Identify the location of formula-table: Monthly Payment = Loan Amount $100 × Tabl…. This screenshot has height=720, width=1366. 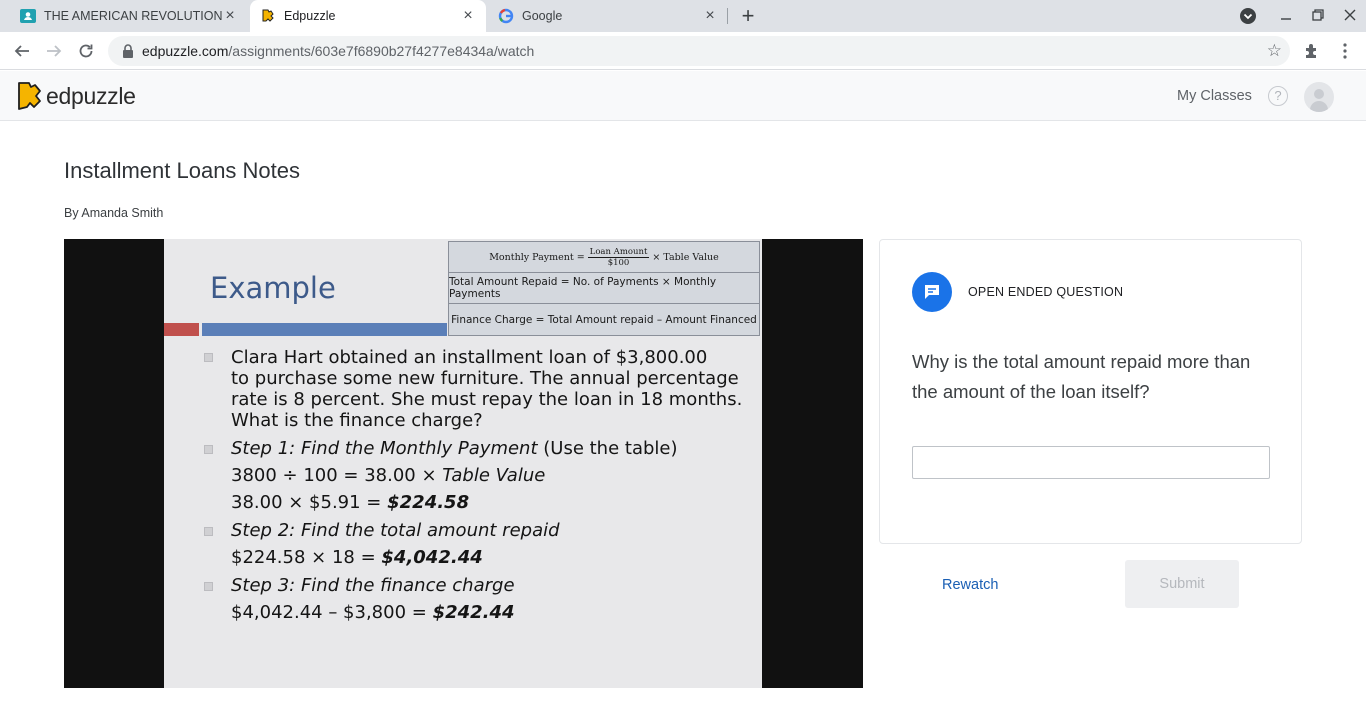
(604, 288).